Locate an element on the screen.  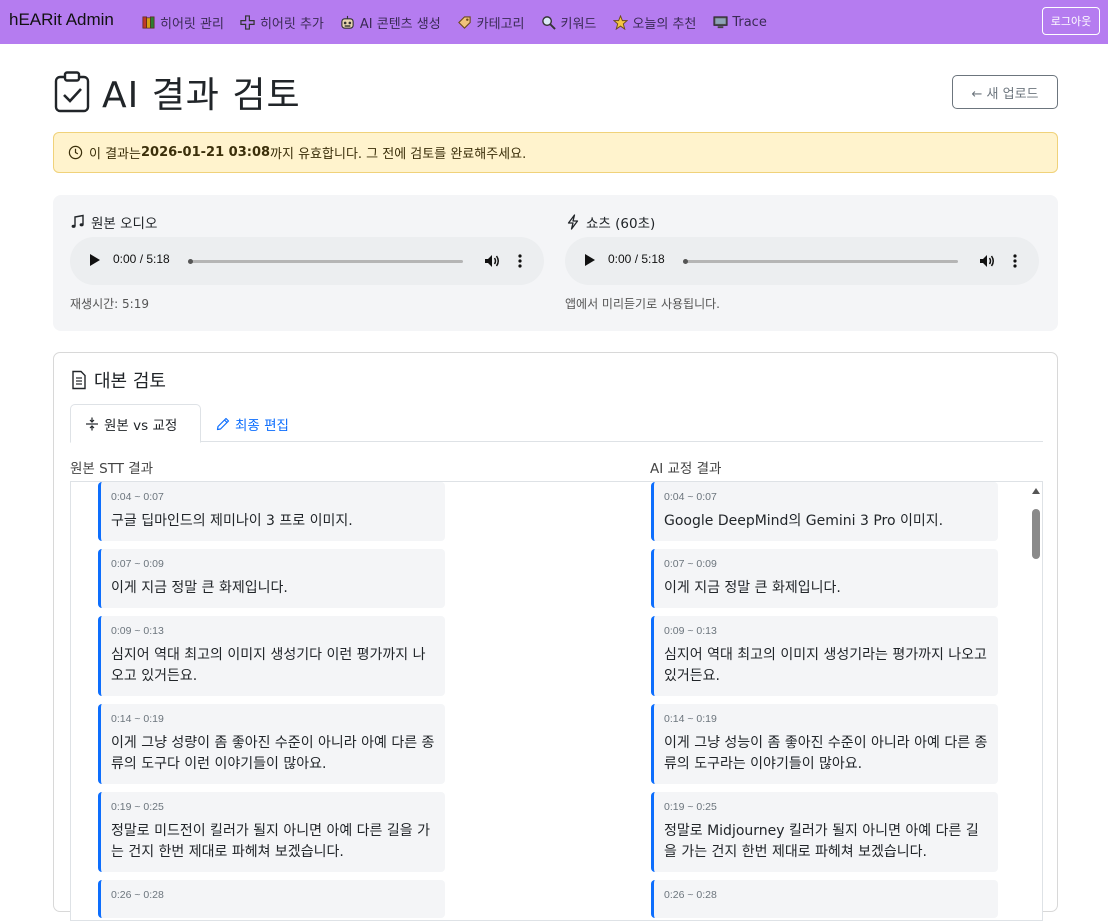
nav-item-label: AI 콘텐츠 생성 is located at coordinates (400, 24).